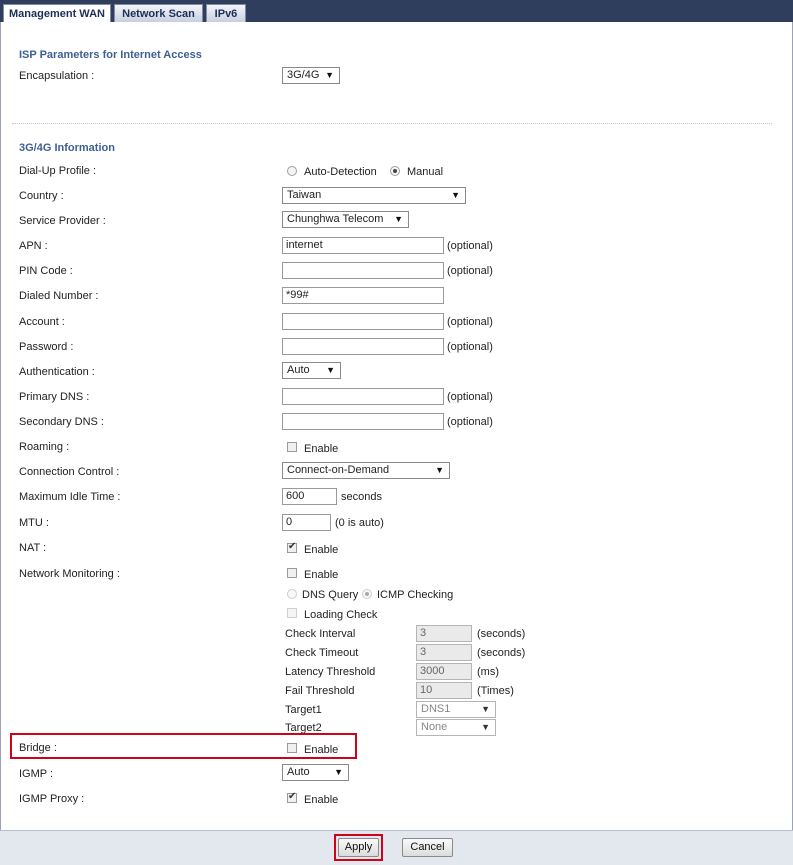 This screenshot has height=865, width=793. I want to click on password-optional: (optional), so click(470, 347).